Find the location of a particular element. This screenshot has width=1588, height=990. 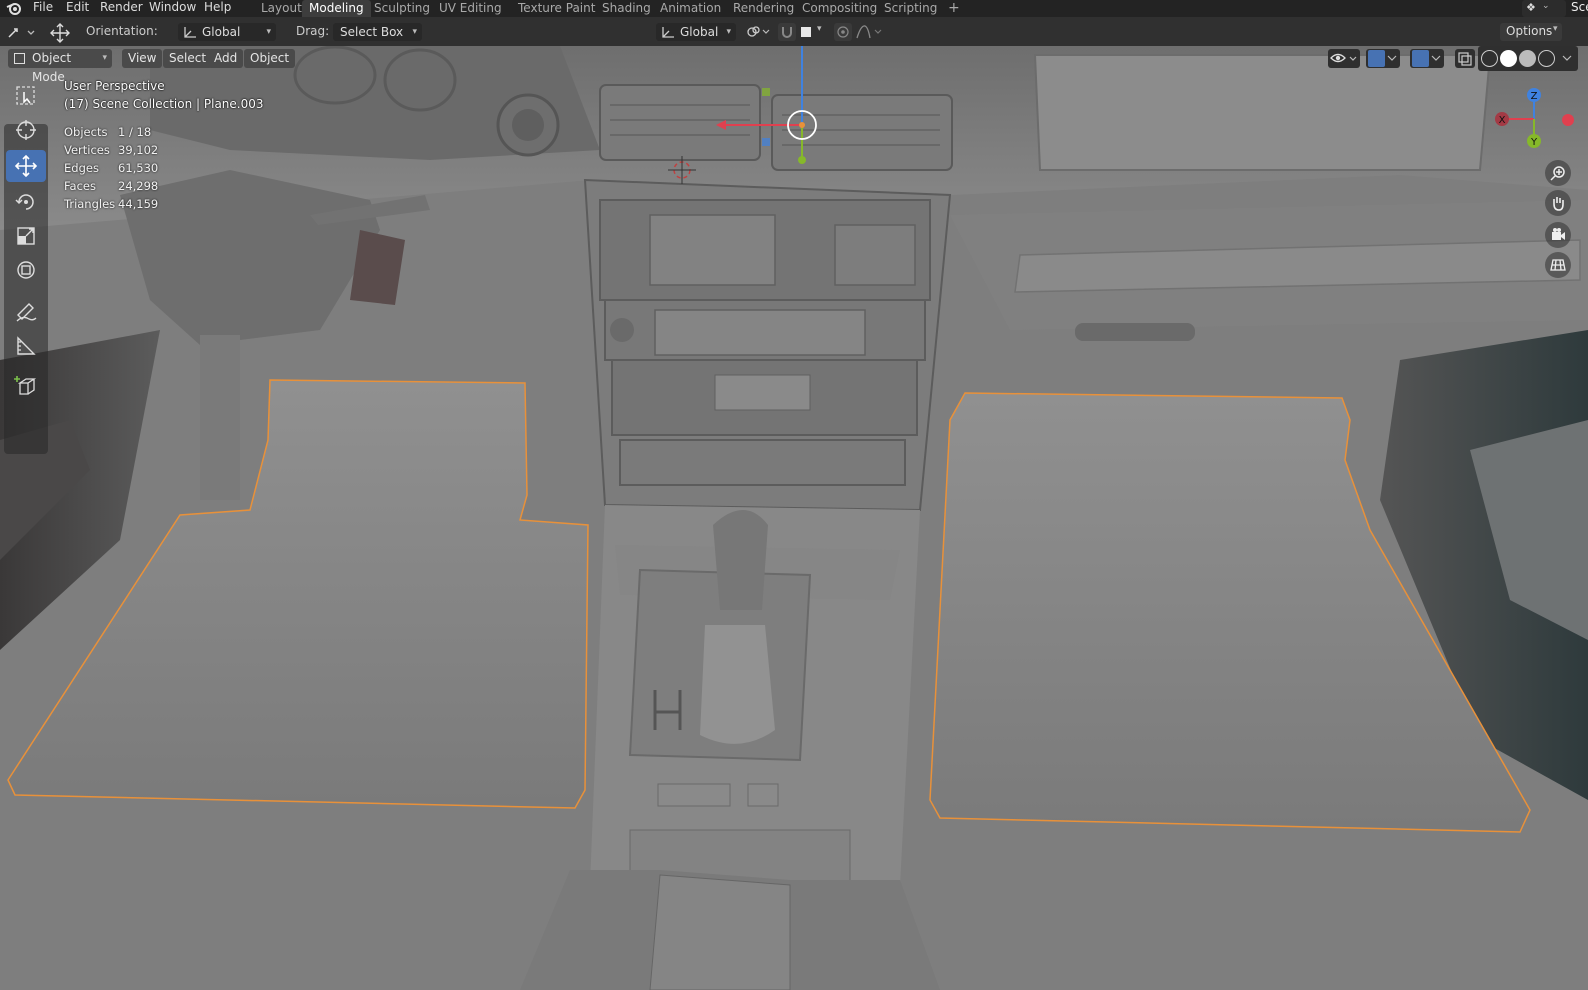

collection-info: (17) Scene Collection | Plane.003 is located at coordinates (164, 104).